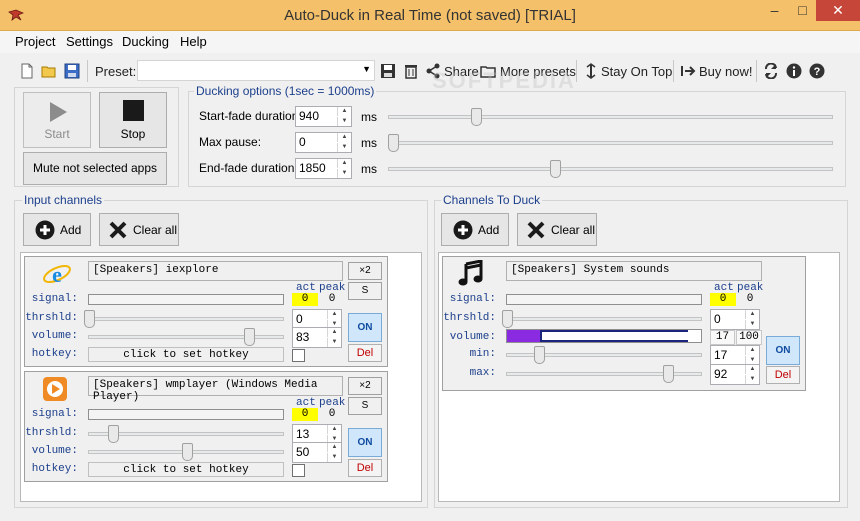  I want to click on duck-add-button: Add, so click(475, 229).